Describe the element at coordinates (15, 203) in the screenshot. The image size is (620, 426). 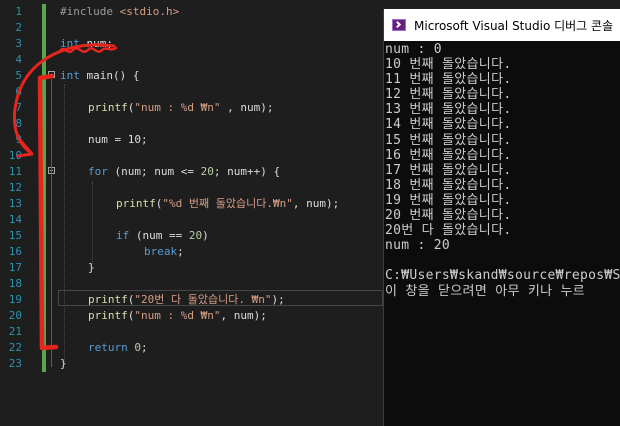
I see `line-number: 13` at that location.